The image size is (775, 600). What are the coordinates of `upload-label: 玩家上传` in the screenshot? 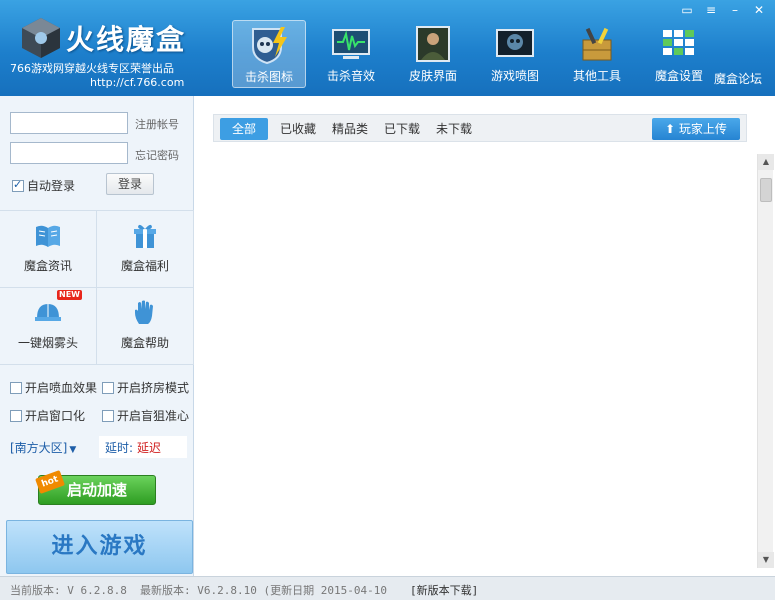 It's located at (702, 129).